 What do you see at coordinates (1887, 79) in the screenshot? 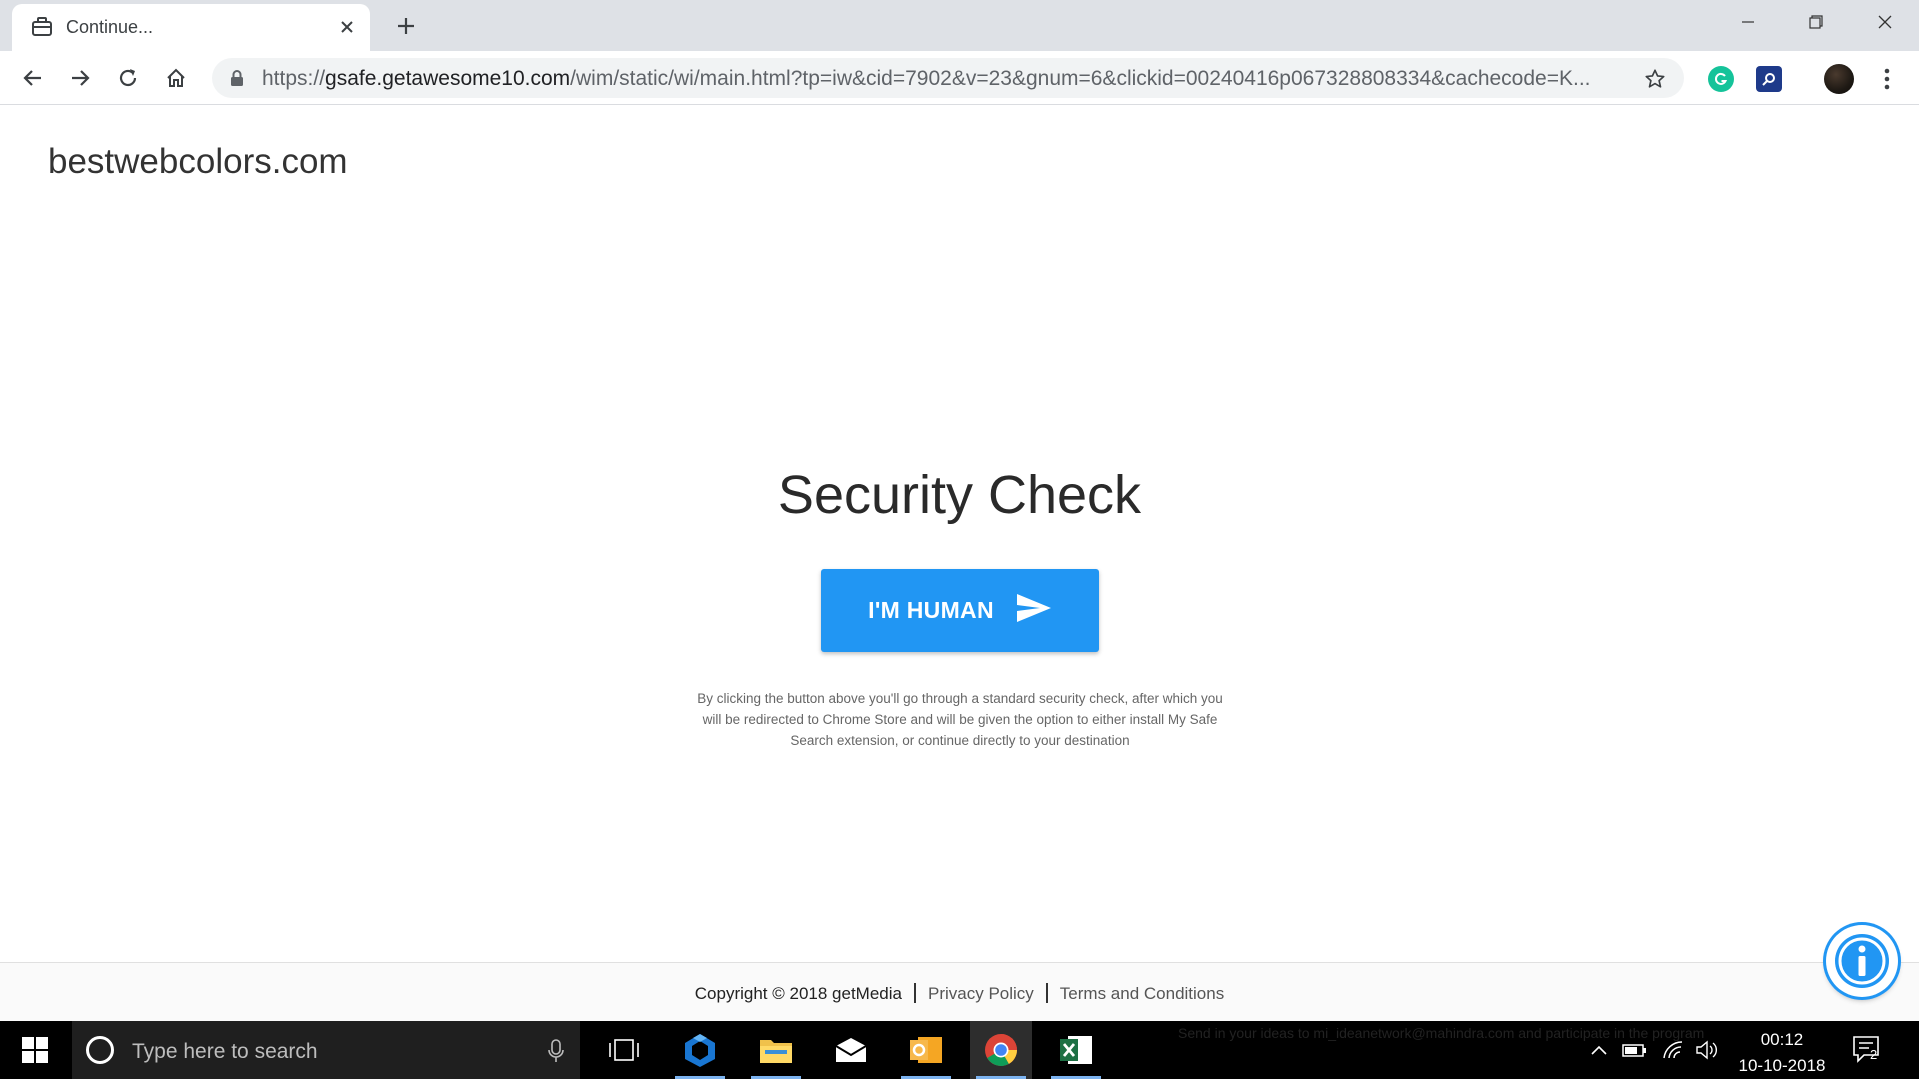
I see `more-menu-icon` at bounding box center [1887, 79].